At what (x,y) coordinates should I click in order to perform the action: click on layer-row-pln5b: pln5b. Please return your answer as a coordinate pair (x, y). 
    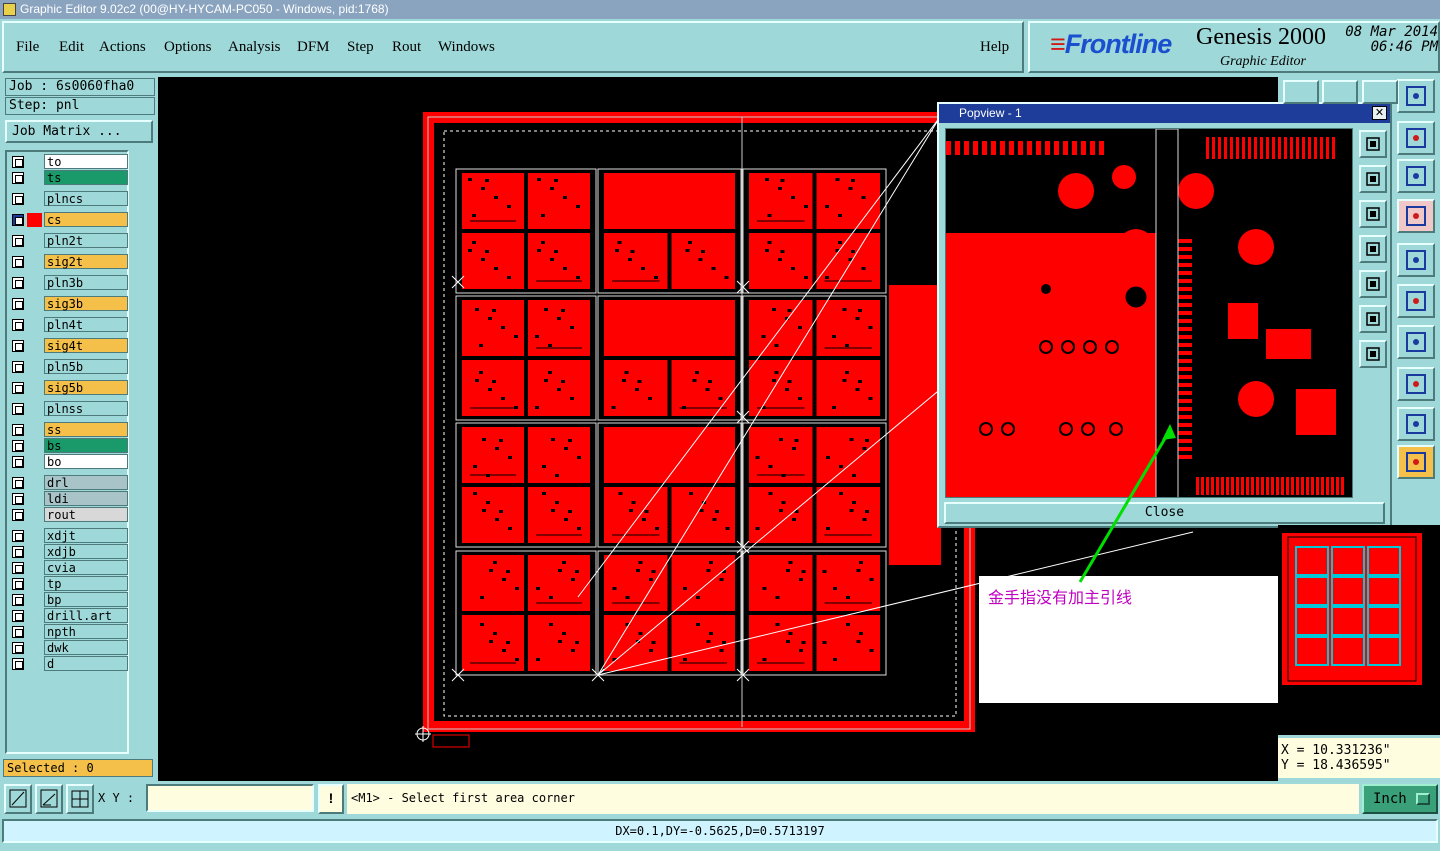
    Looking at the image, I should click on (69, 366).